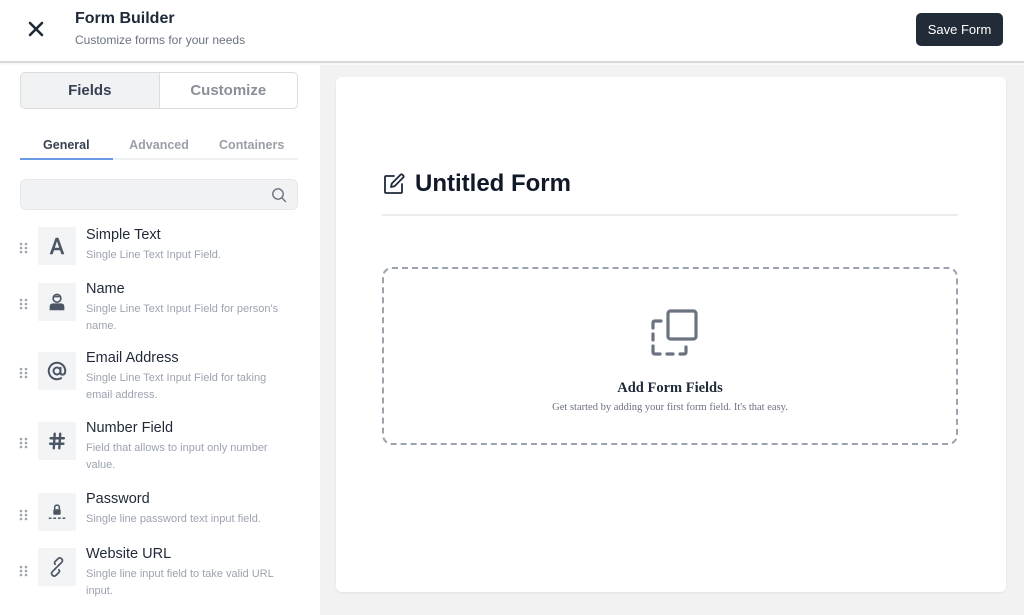 This screenshot has height=615, width=1024. I want to click on field-title: Email Address, so click(132, 358).